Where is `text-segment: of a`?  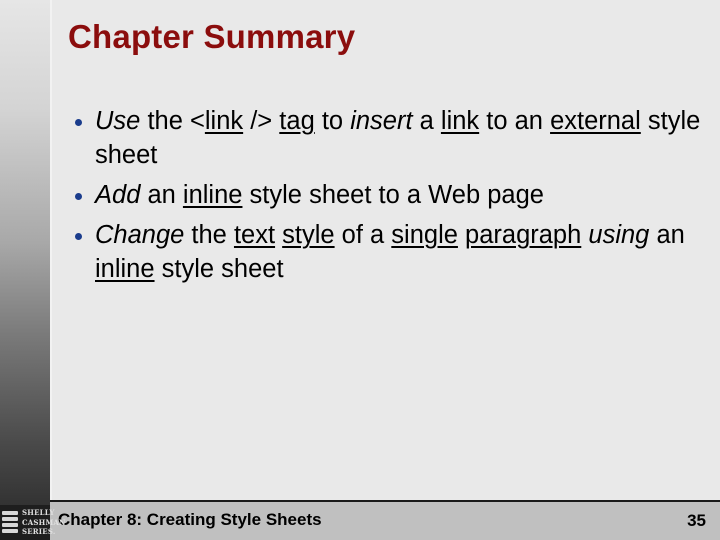
text-segment: of a is located at coordinates (363, 235).